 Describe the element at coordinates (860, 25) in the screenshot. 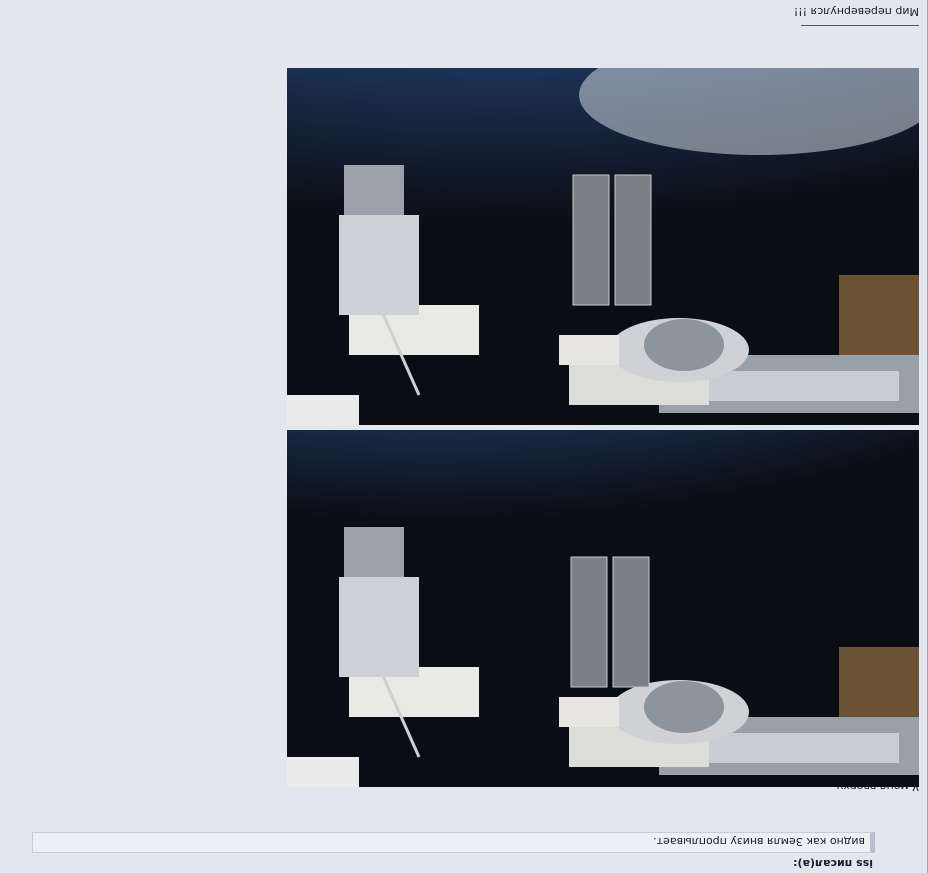

I see `signature-divider` at that location.